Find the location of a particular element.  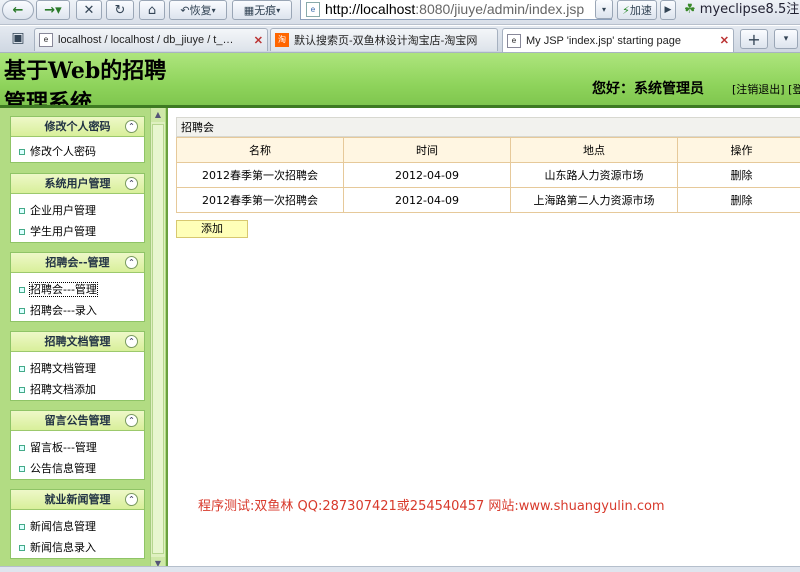

sidebar-item-news-manage: 新闻信息管理 is located at coordinates (77, 526).